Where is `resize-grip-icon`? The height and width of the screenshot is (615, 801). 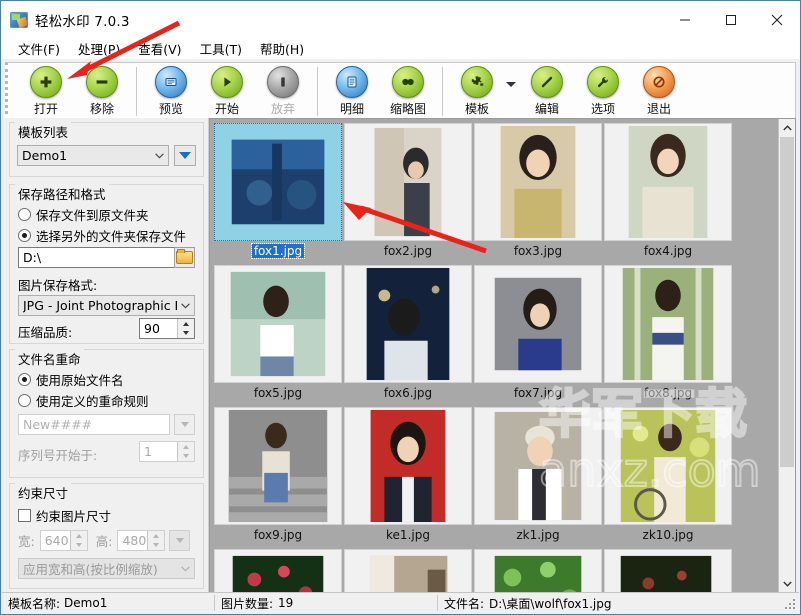
resize-grip-icon is located at coordinates (790, 603).